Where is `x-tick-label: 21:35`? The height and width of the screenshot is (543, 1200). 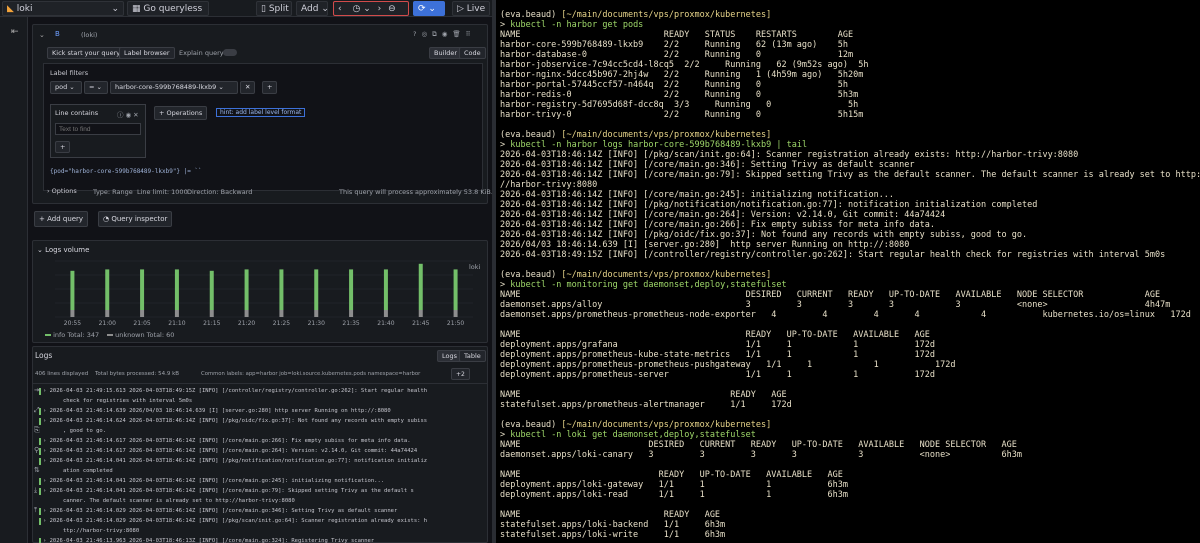 x-tick-label: 21:35 is located at coordinates (350, 323).